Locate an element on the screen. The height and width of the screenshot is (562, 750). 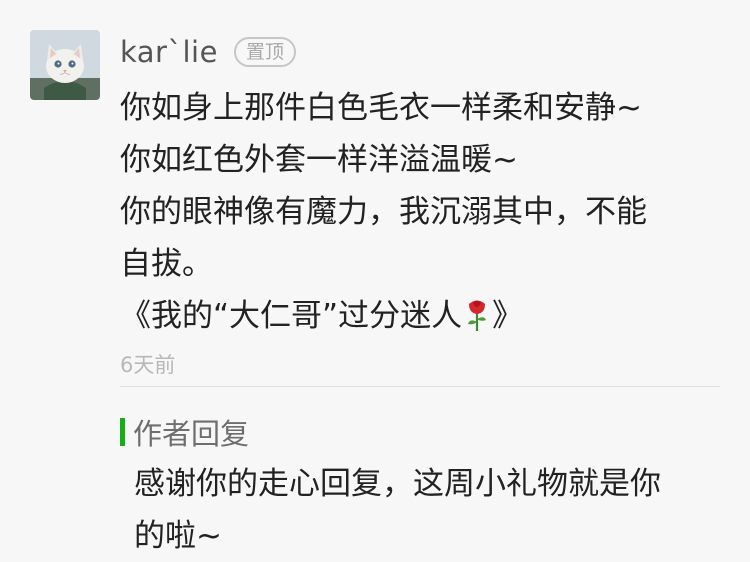
reply-header: 作者回复 is located at coordinates (420, 432).